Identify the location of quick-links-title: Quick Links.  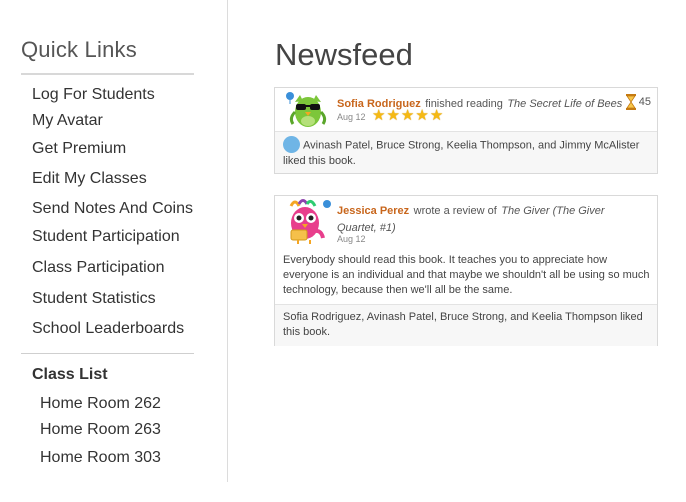
(79, 49).